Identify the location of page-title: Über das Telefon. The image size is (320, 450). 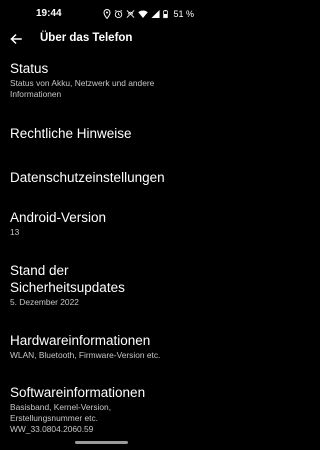
(86, 38).